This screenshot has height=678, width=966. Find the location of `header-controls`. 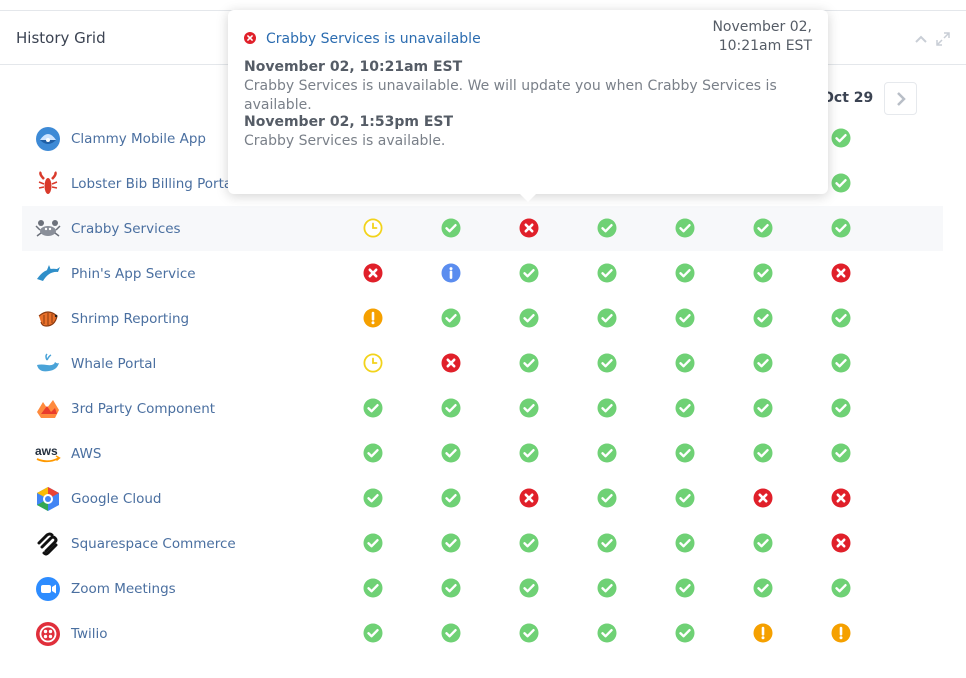

header-controls is located at coordinates (932, 38).